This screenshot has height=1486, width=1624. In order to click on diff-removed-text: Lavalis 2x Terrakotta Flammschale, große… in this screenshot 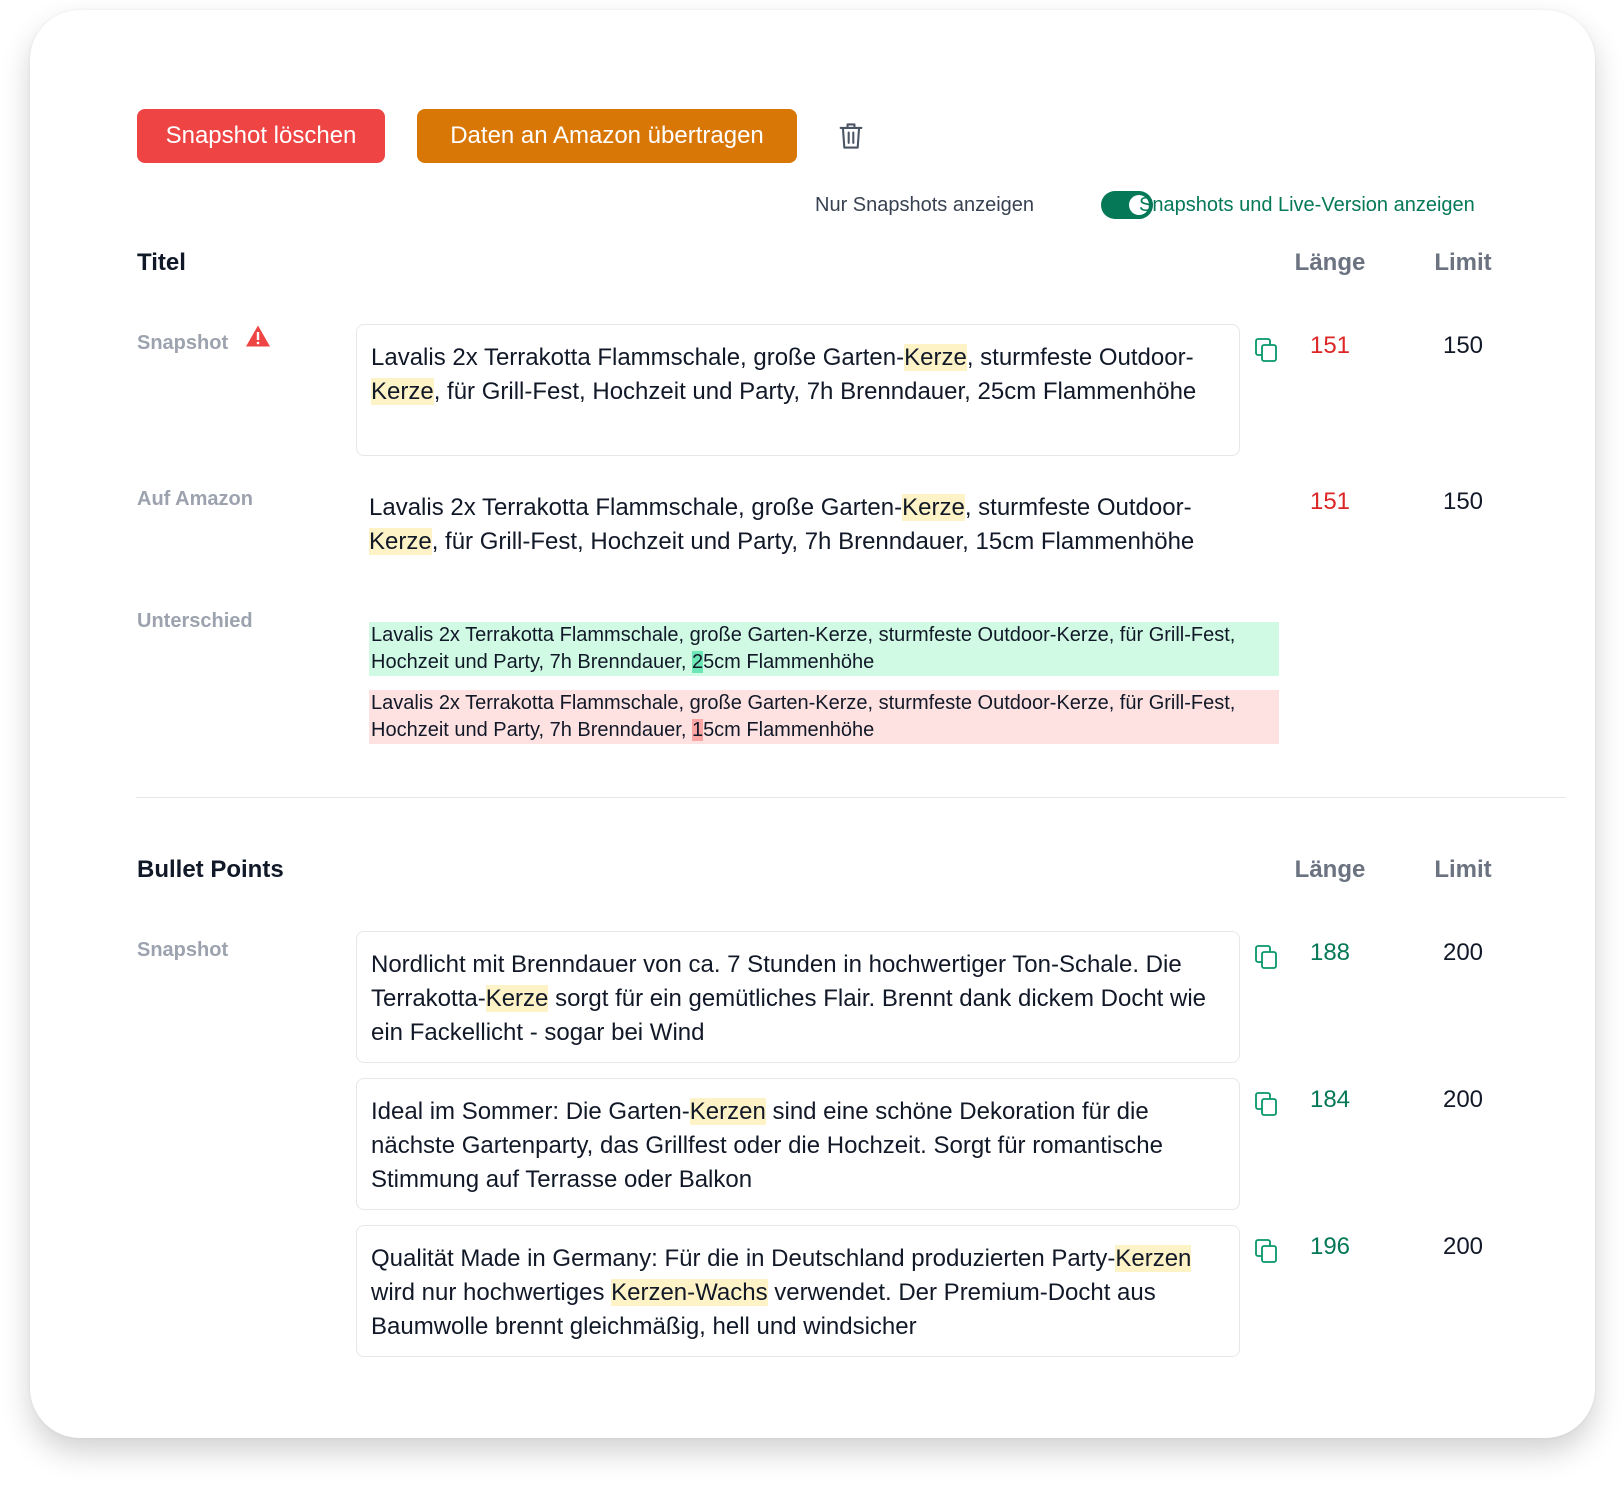, I will do `click(824, 717)`.